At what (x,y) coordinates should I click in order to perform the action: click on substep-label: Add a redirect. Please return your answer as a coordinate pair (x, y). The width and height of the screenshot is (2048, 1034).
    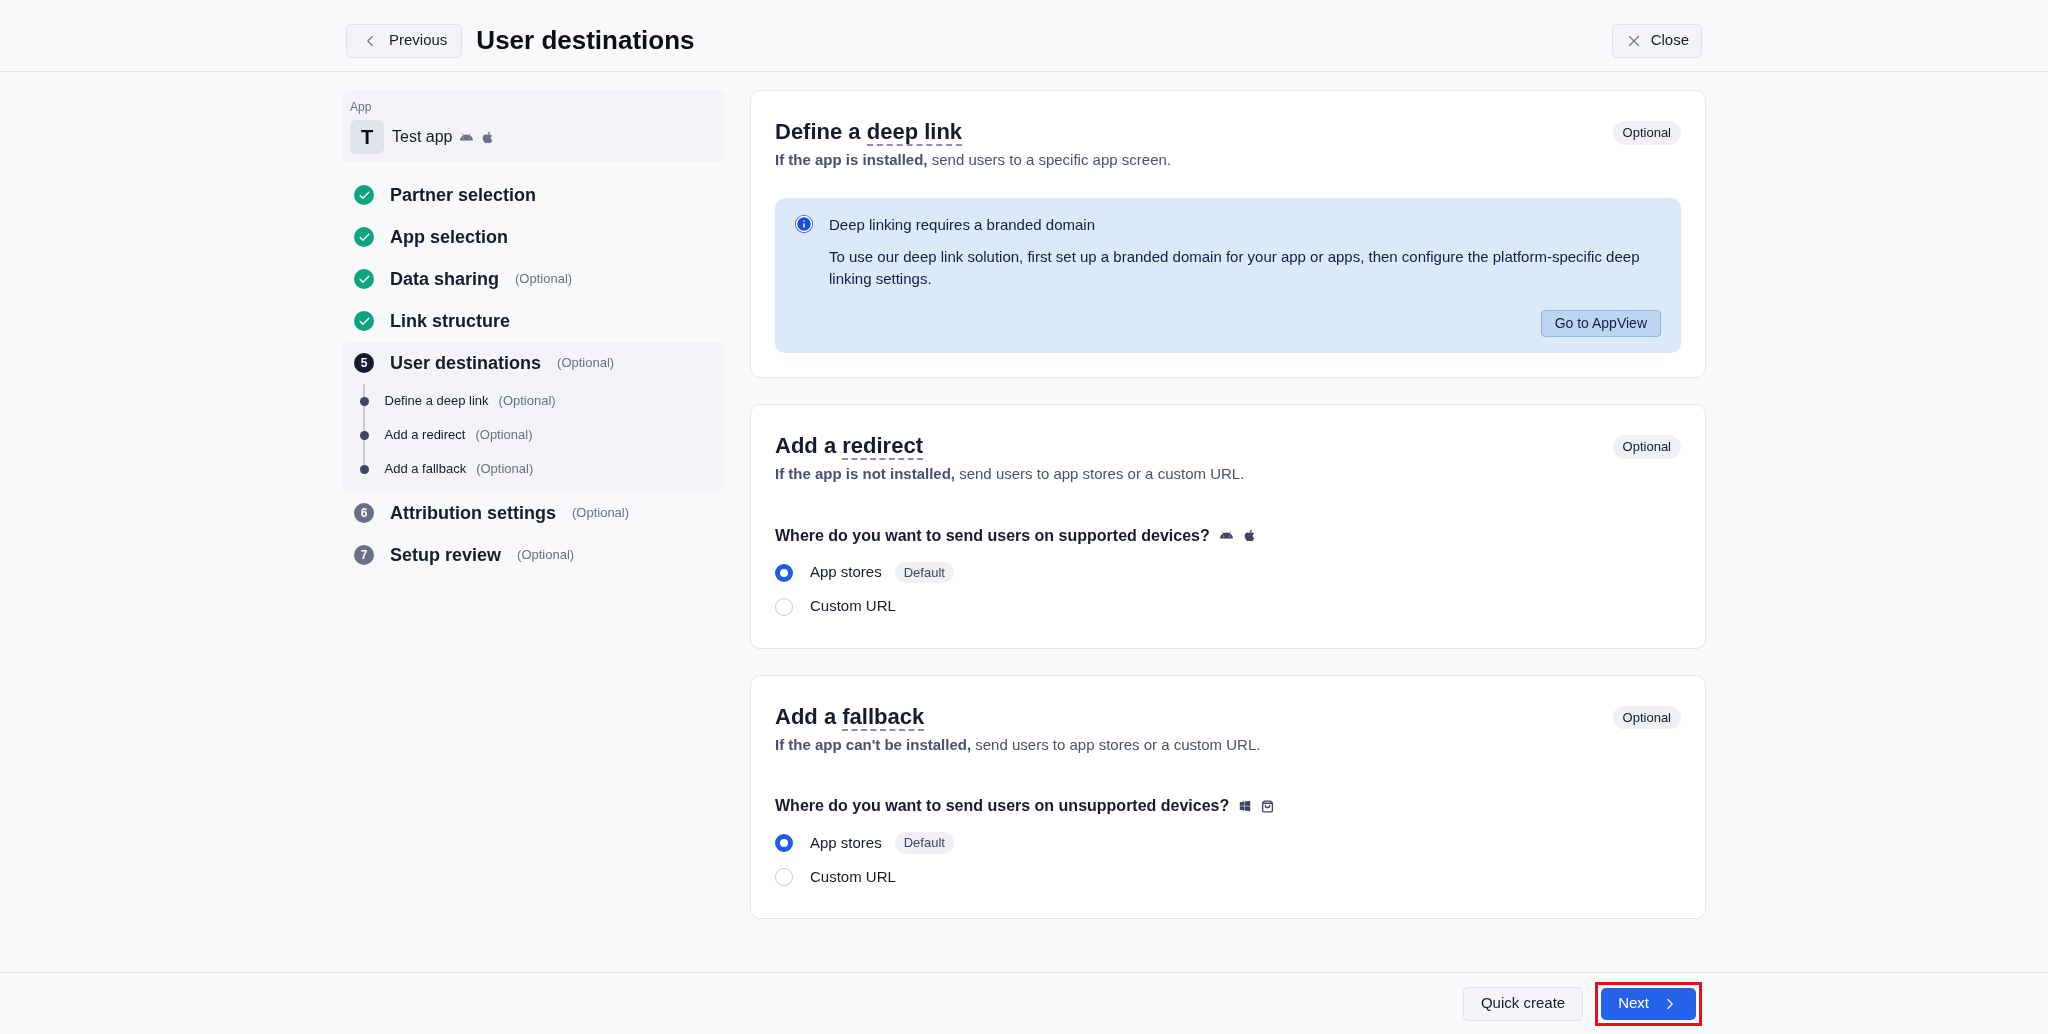
    Looking at the image, I should click on (425, 435).